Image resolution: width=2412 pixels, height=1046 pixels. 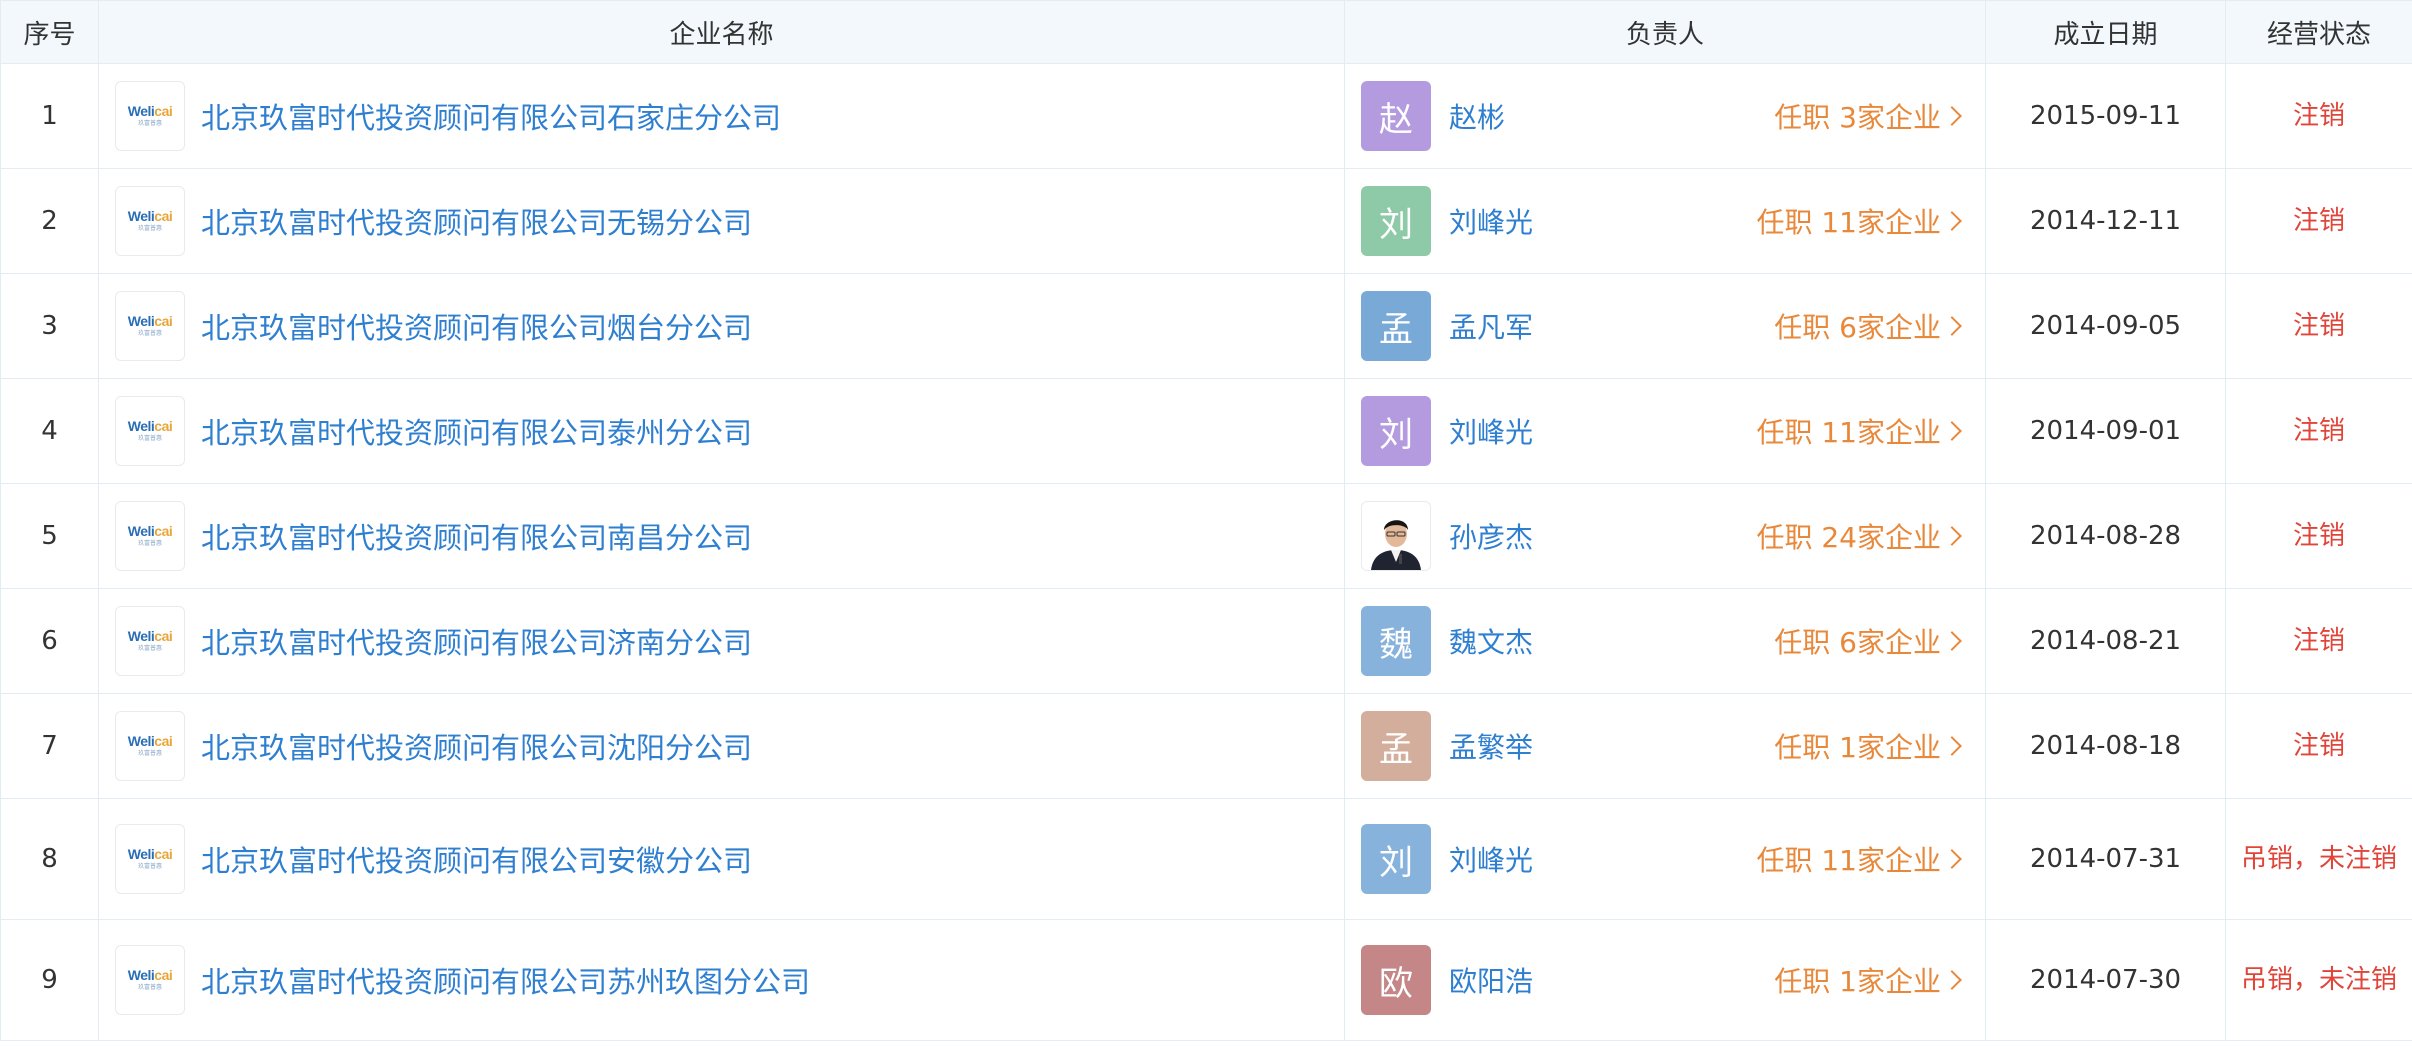 I want to click on person-photo-icon, so click(x=1396, y=537).